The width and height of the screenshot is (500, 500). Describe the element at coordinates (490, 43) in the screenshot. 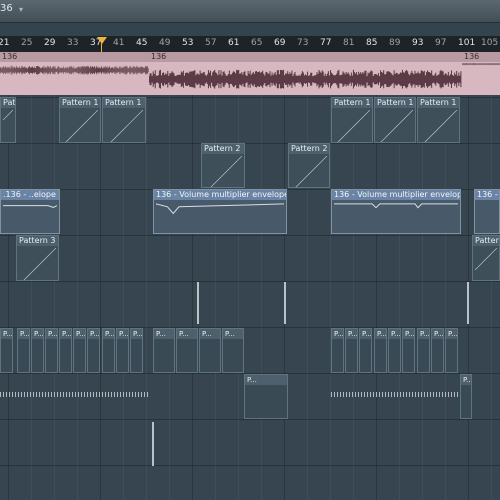

I see `ruler-tick: 105` at that location.